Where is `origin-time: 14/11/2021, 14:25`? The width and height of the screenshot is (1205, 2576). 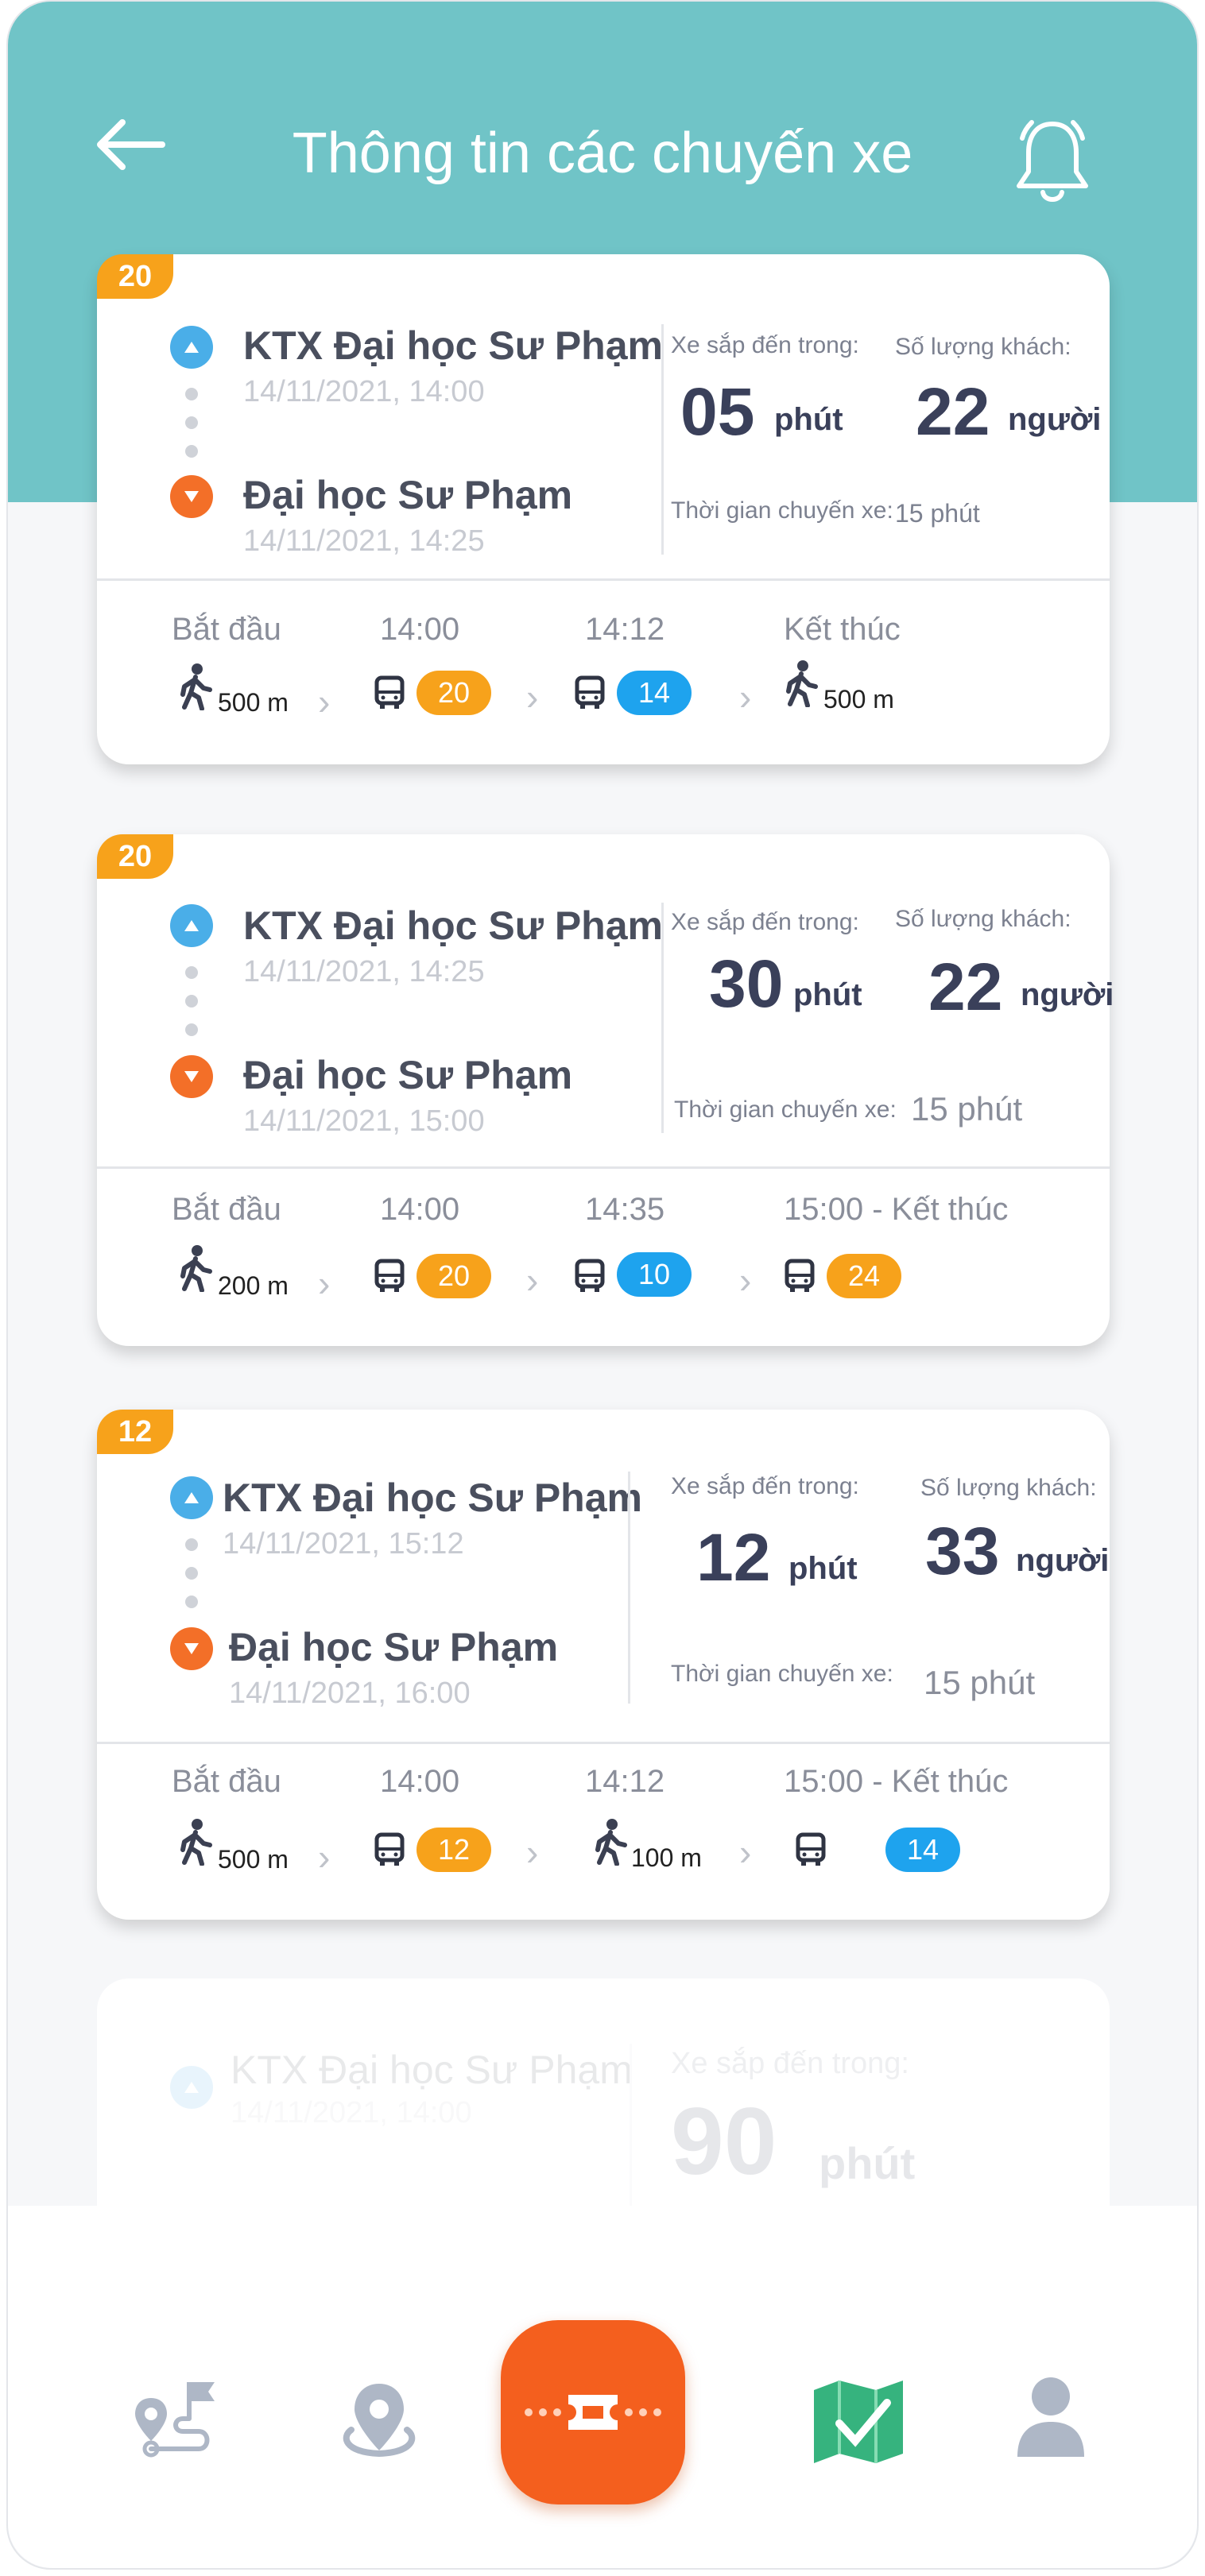 origin-time: 14/11/2021, 14:25 is located at coordinates (364, 971).